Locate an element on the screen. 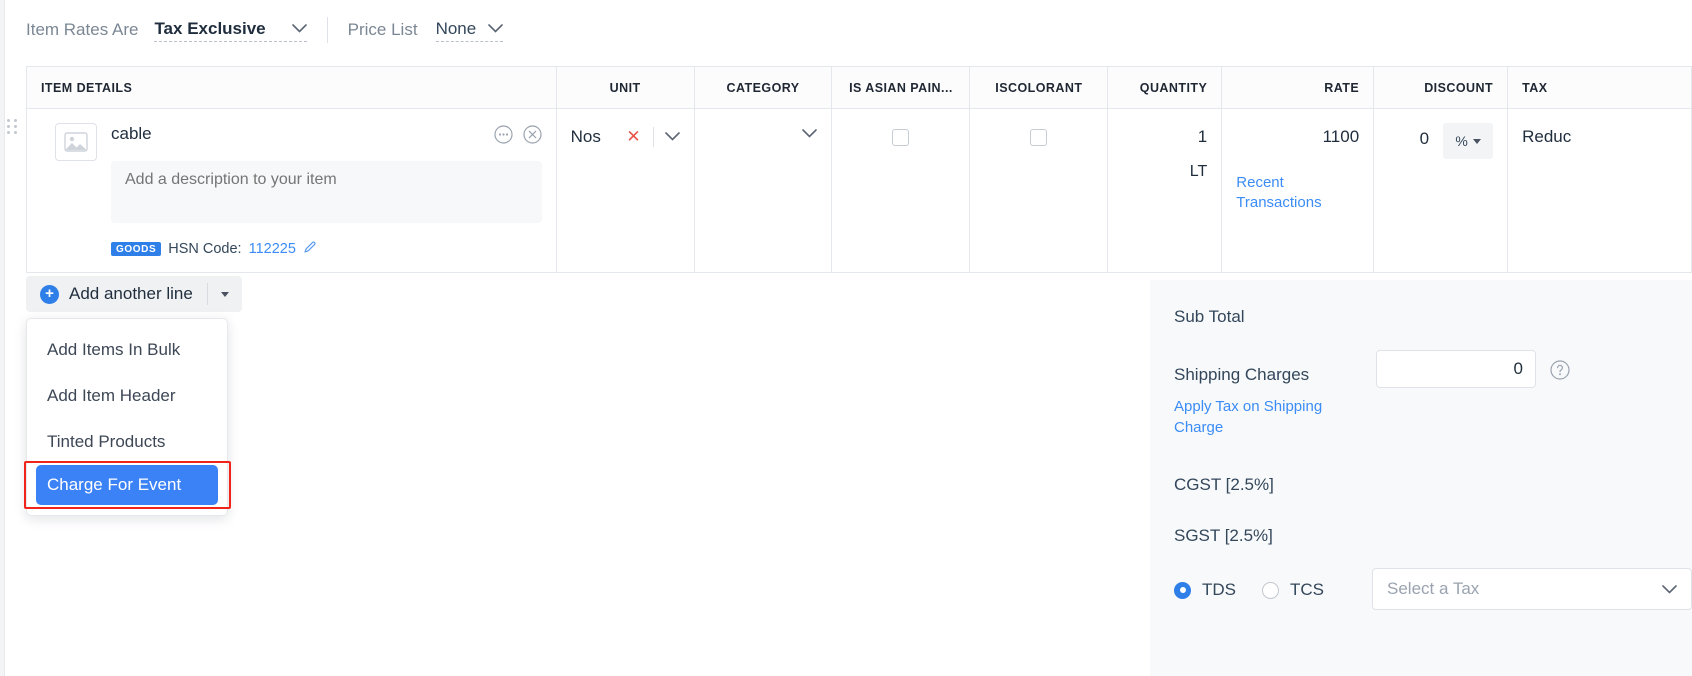  add-another-line-button: + Add another line is located at coordinates (134, 294).